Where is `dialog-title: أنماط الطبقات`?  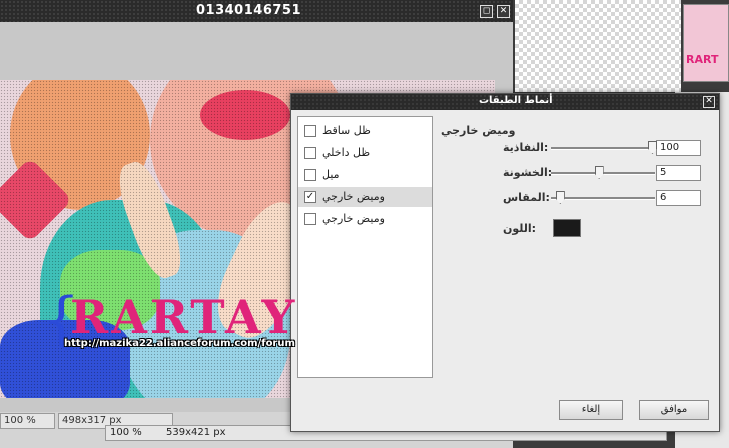 dialog-title: أنماط الطبقات is located at coordinates (516, 100).